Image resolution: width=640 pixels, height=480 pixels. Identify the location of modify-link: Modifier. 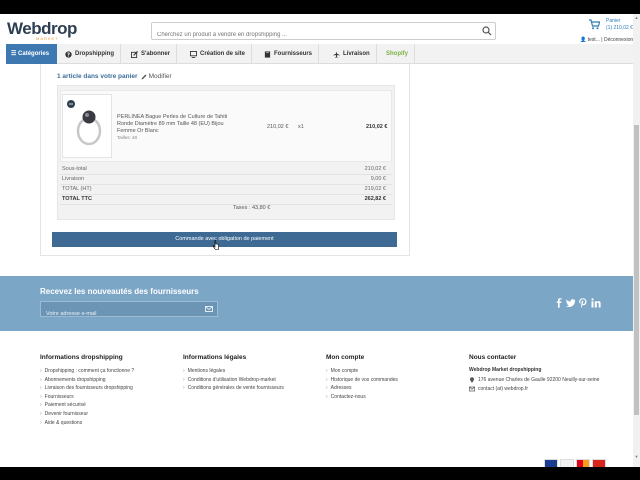
(156, 76).